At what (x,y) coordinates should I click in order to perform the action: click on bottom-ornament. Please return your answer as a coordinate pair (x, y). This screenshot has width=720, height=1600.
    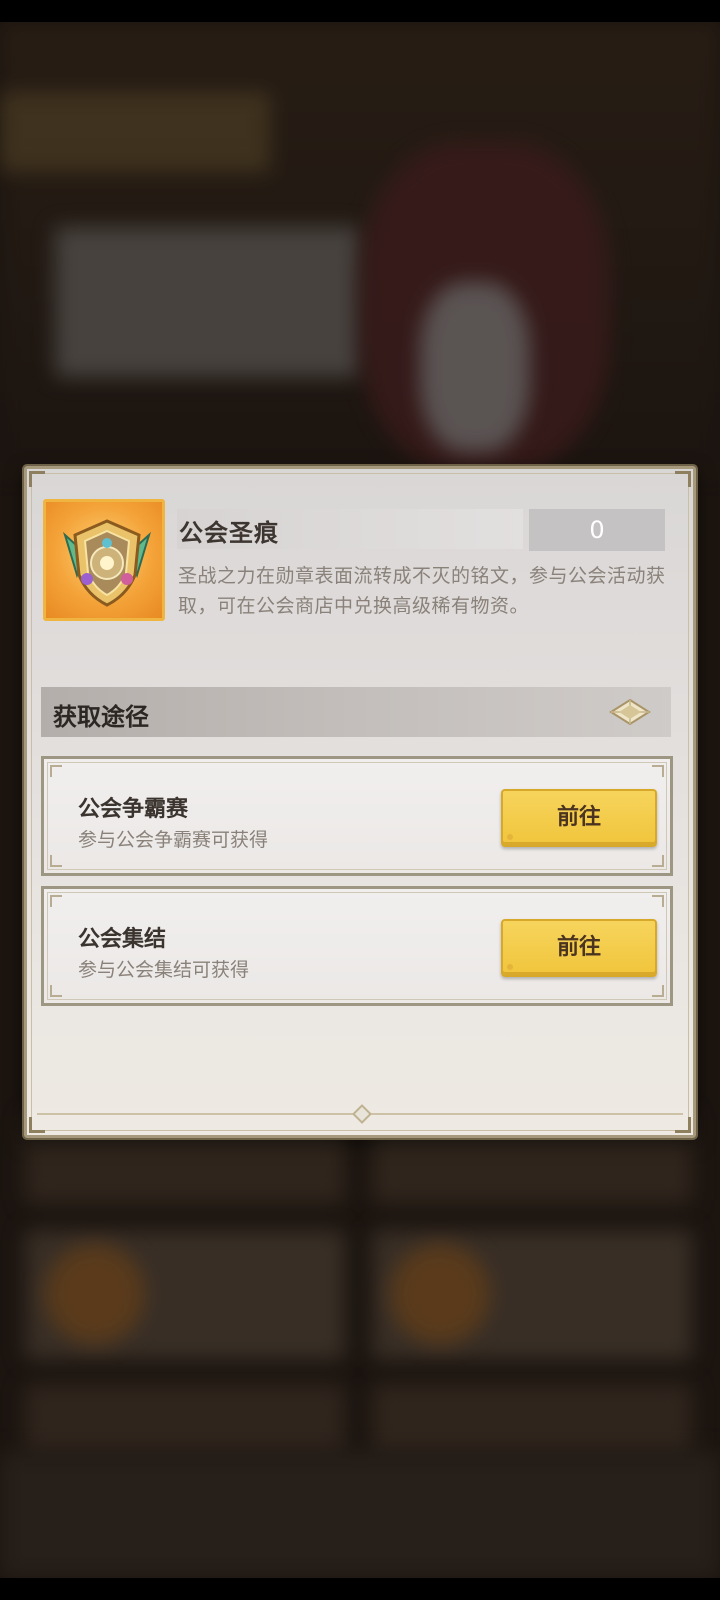
    Looking at the image, I should click on (360, 1114).